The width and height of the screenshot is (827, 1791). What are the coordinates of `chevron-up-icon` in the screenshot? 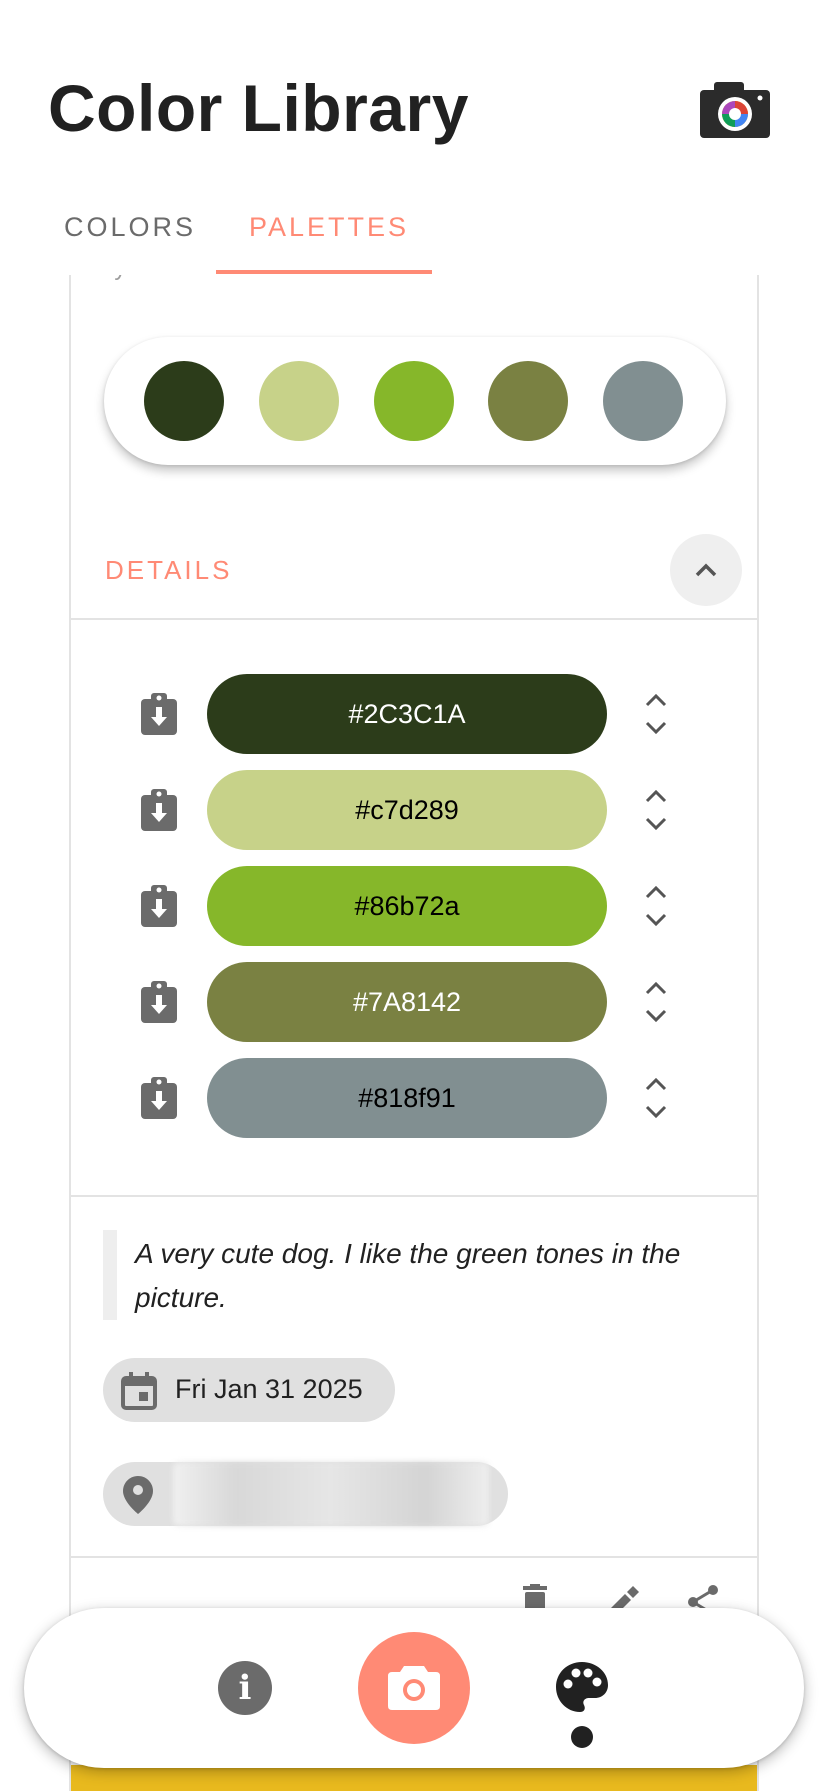 It's located at (706, 570).